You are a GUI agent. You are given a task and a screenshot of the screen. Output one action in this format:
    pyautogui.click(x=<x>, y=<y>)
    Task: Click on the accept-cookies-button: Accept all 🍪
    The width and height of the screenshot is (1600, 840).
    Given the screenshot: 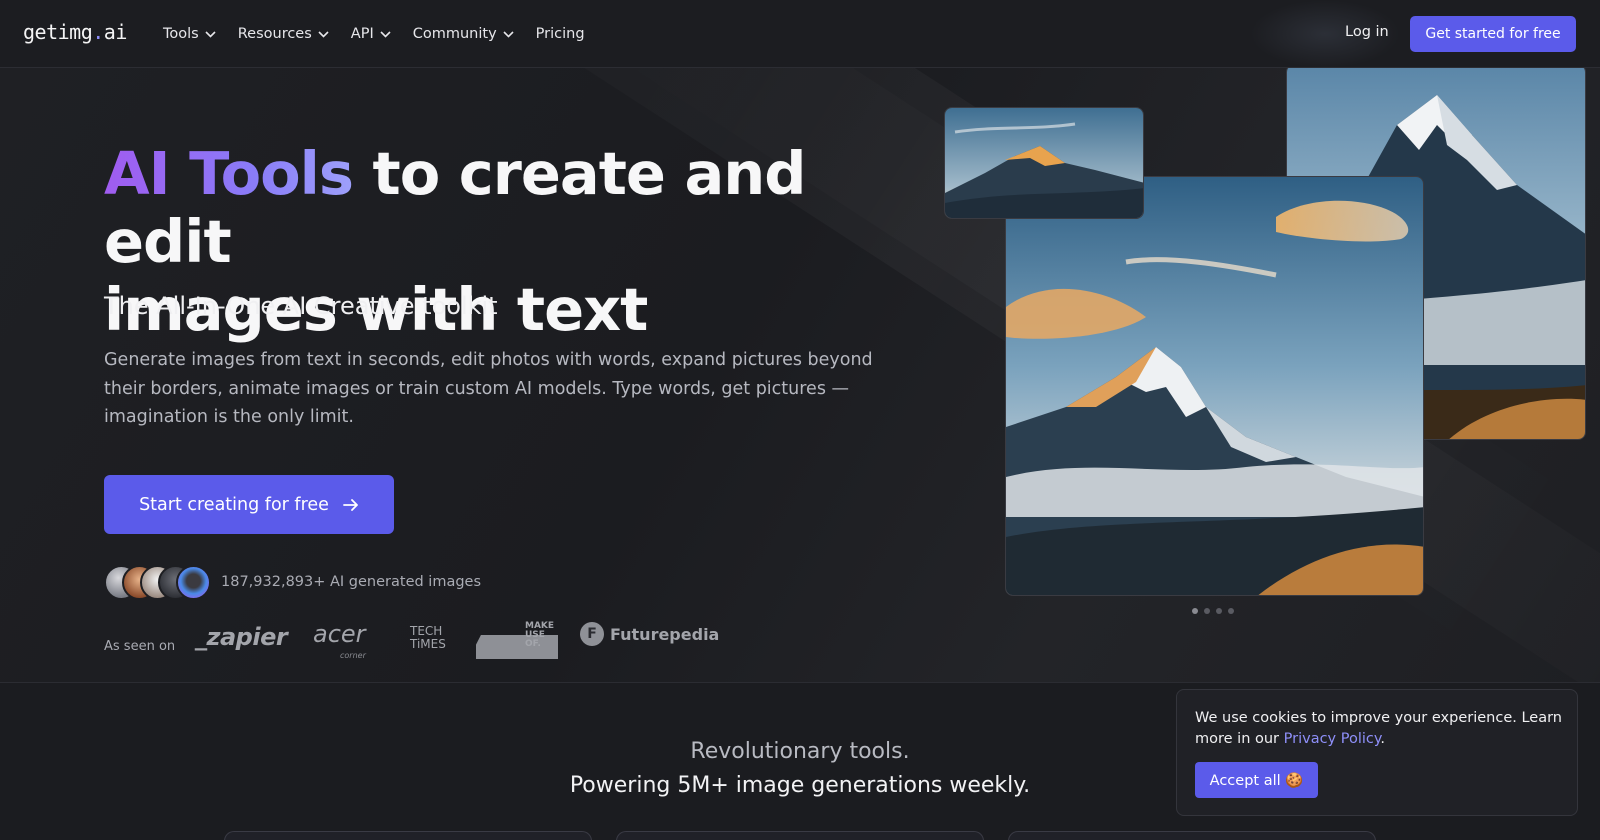 What is the action you would take?
    pyautogui.click(x=1256, y=780)
    